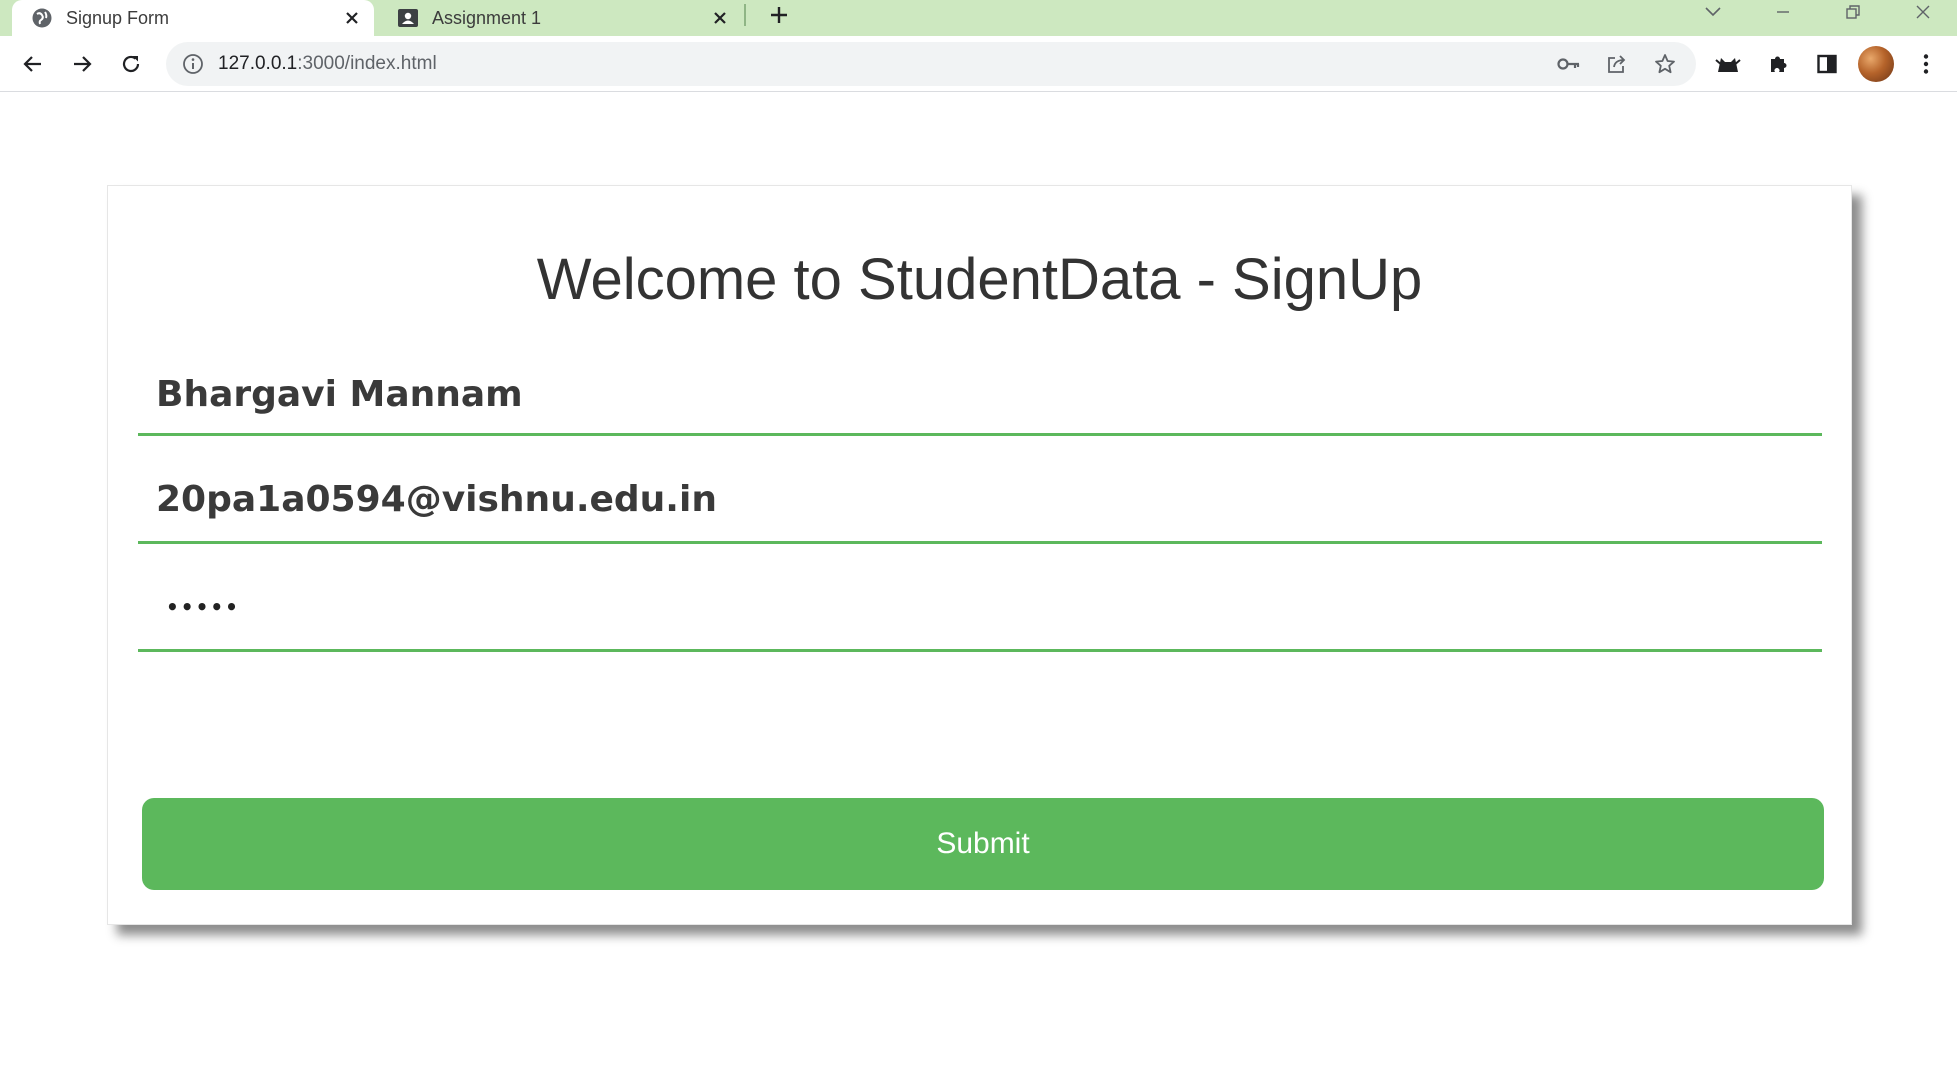 Image resolution: width=1957 pixels, height=1080 pixels. I want to click on puzzle-icon, so click(1779, 64).